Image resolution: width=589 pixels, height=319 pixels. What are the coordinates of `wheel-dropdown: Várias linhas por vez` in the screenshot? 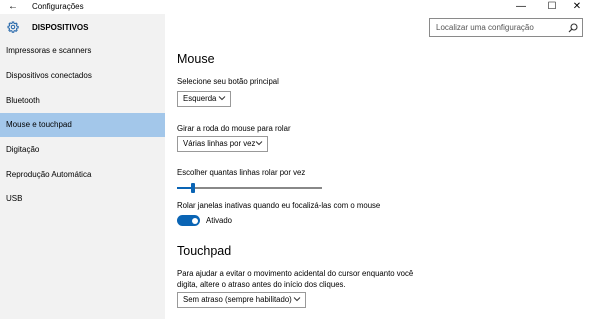 It's located at (222, 144).